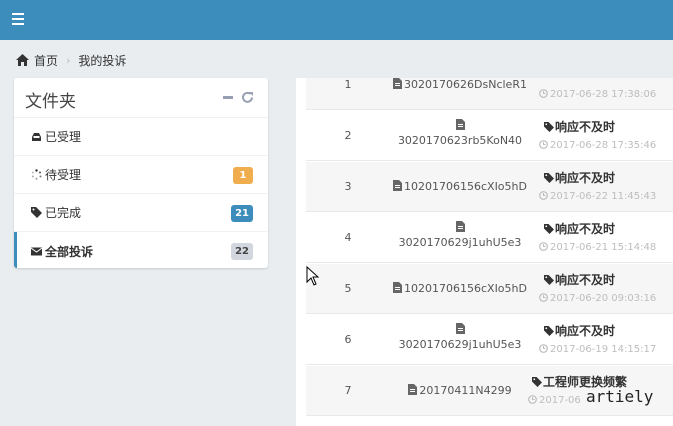  I want to click on folder-item-label: 已完成, so click(63, 213).